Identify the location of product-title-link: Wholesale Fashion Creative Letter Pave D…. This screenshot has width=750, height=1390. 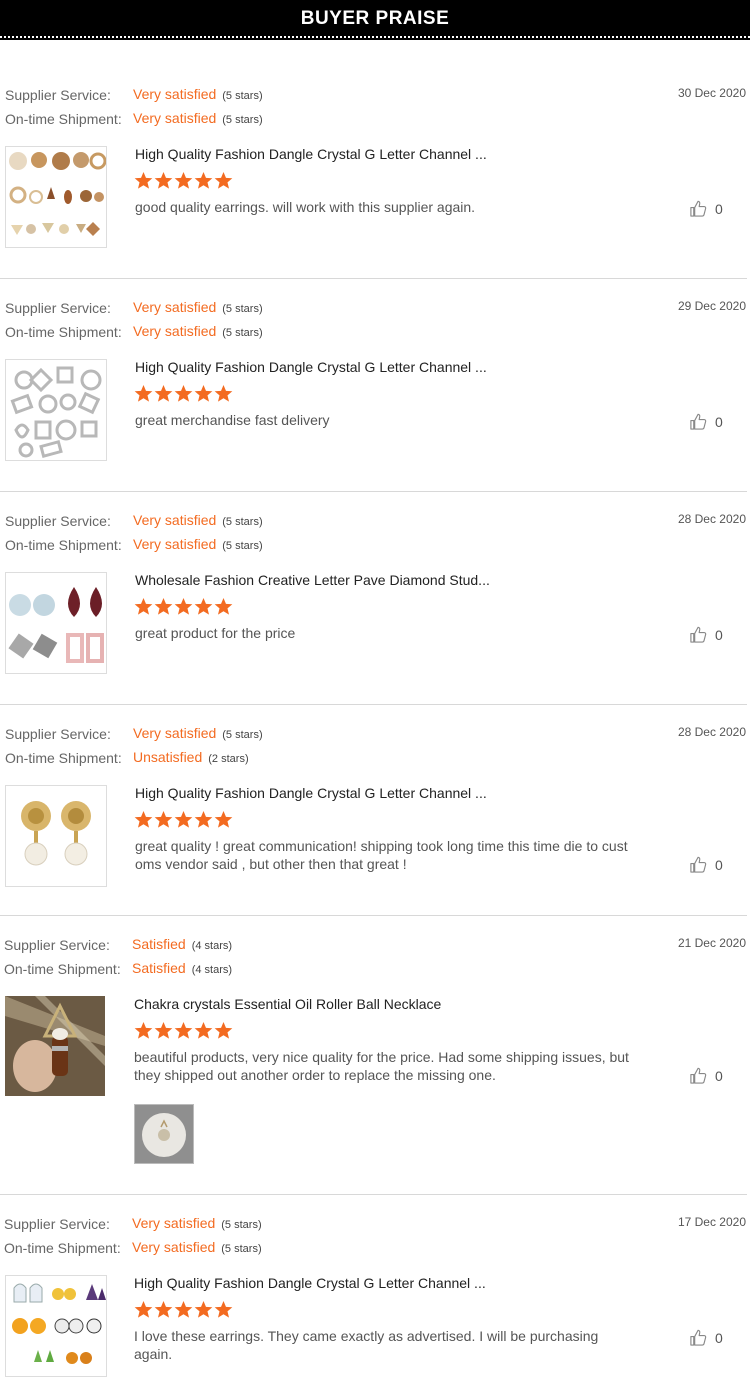
(312, 580).